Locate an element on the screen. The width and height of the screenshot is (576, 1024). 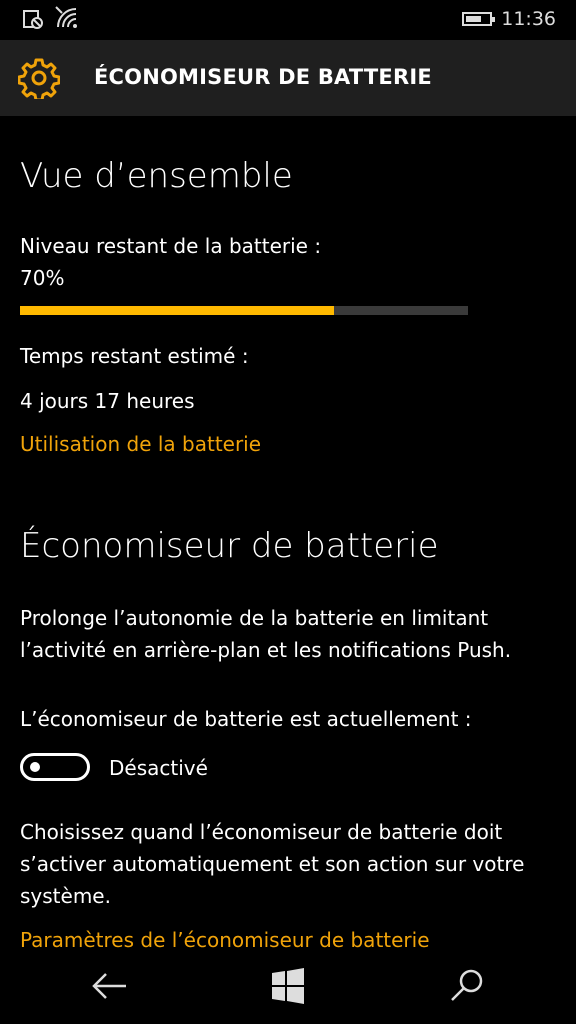
back-button is located at coordinates (109, 986).